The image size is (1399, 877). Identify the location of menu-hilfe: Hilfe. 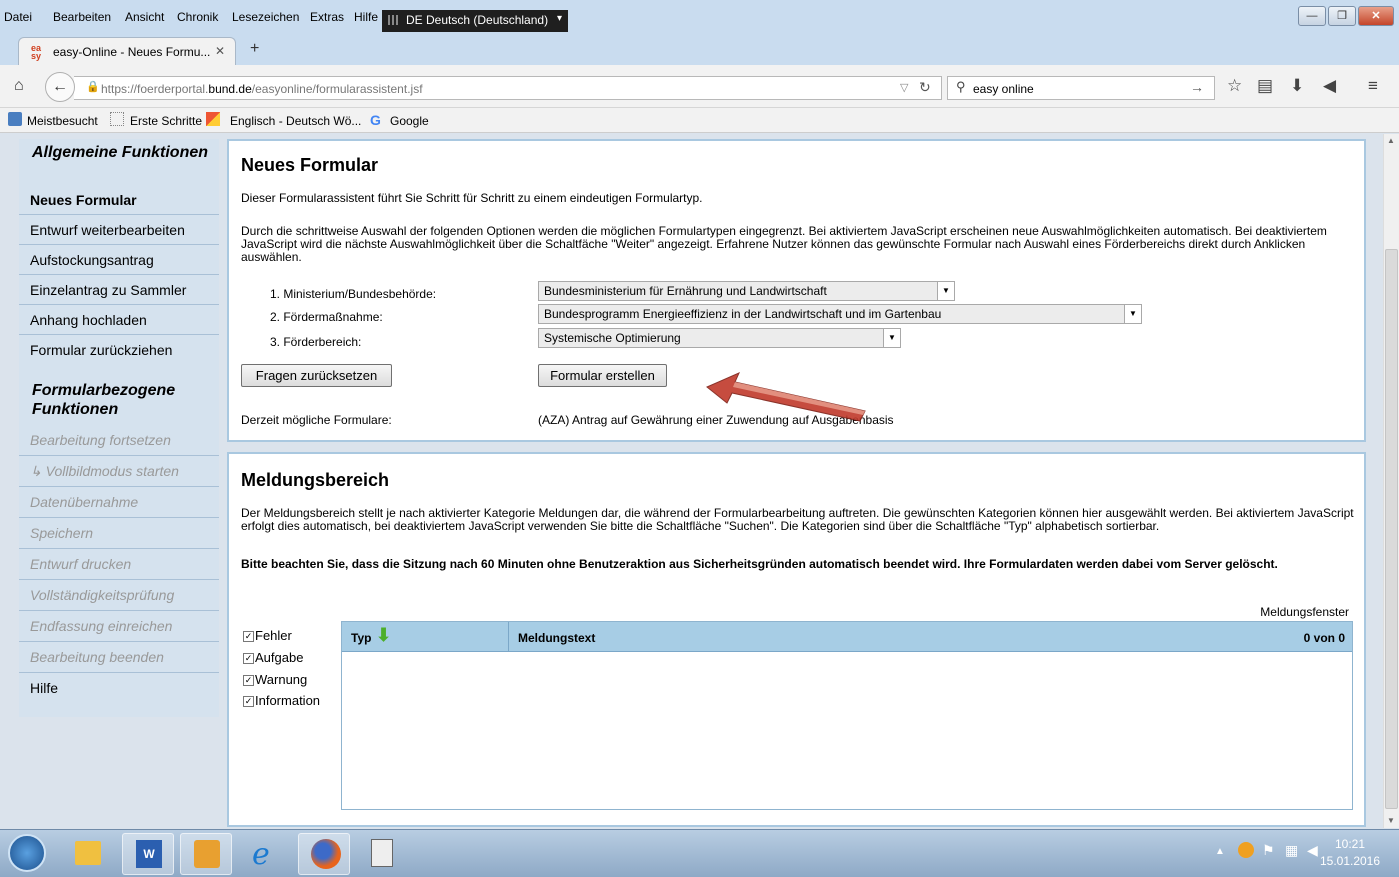
(366, 17).